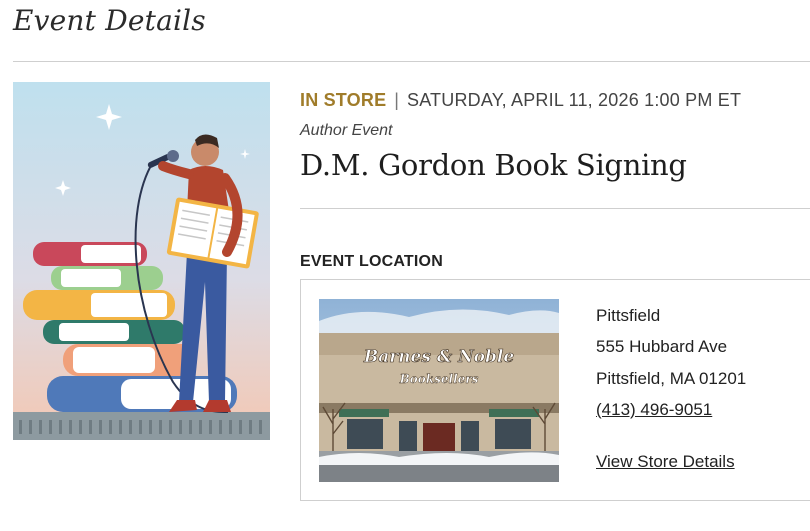 Image resolution: width=810 pixels, height=531 pixels. I want to click on title-divider, so click(555, 208).